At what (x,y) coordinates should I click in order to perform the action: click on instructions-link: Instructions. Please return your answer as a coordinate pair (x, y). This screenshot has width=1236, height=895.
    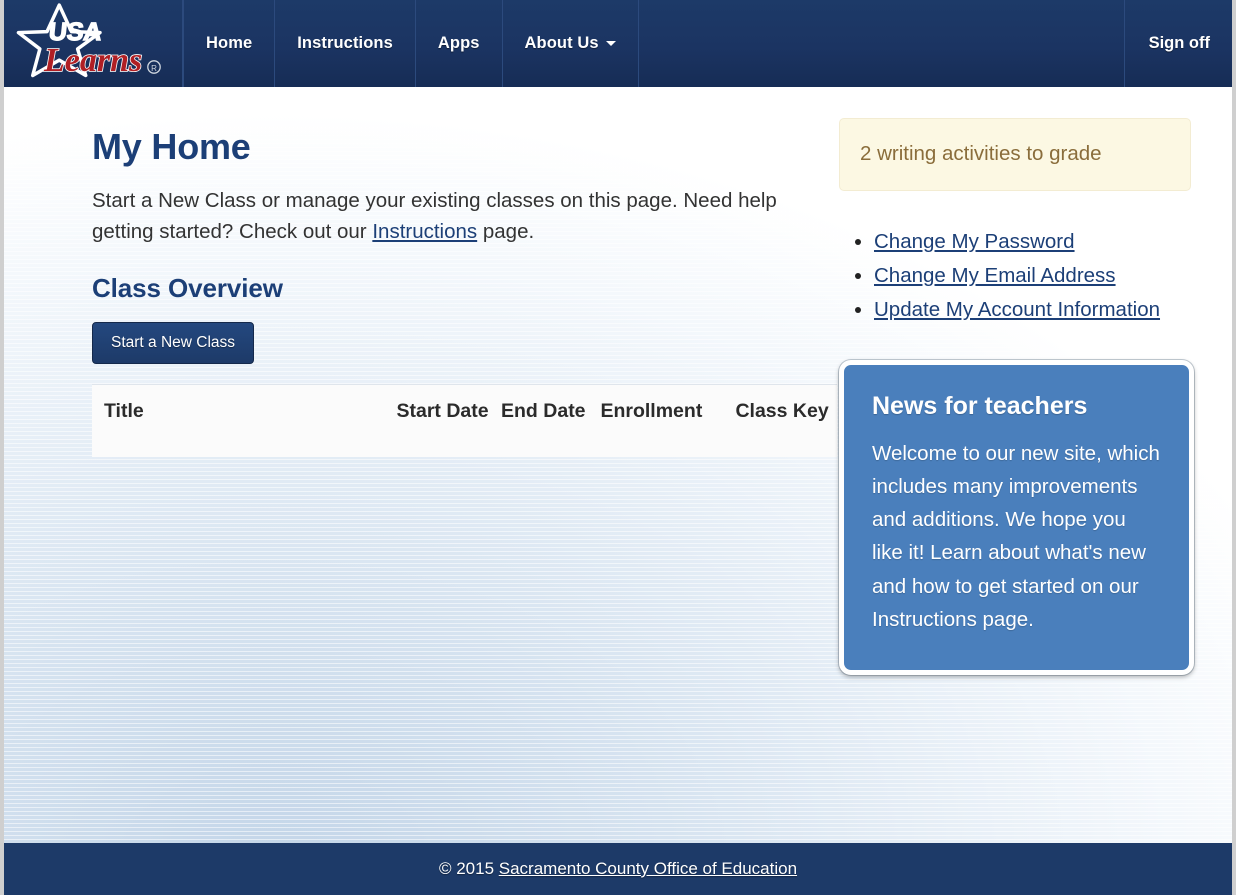
    Looking at the image, I should click on (424, 231).